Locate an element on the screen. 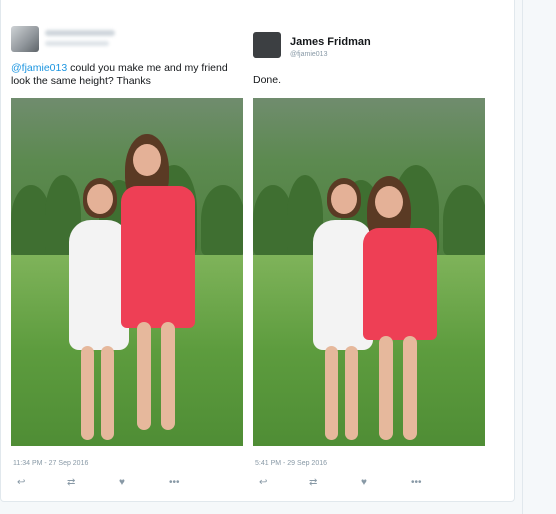 This screenshot has width=556, height=514. tweet-text: Done. is located at coordinates (267, 80).